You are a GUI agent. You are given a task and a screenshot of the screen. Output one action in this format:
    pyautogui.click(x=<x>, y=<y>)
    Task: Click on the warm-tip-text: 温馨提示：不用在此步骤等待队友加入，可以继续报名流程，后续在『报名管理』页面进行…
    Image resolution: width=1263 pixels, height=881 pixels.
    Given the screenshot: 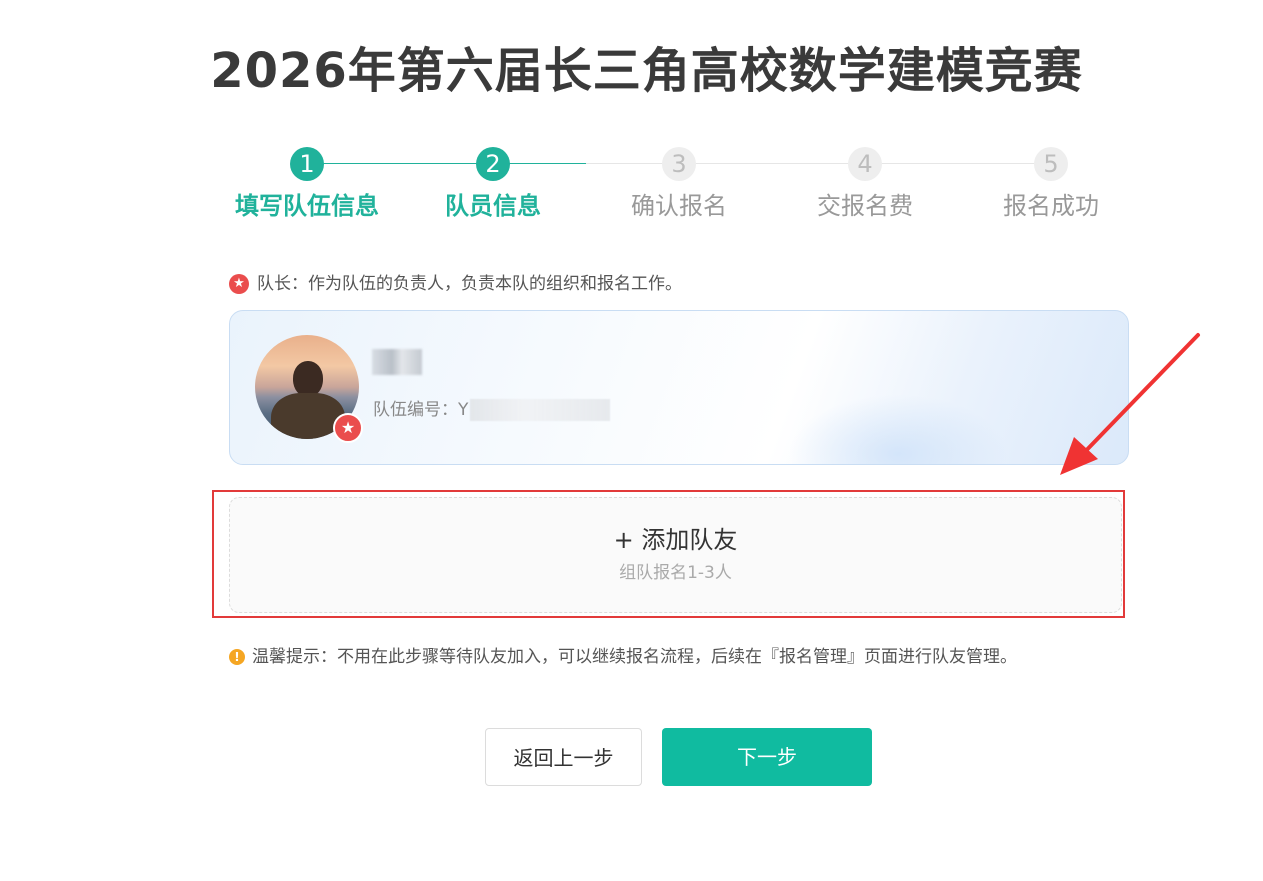 What is the action you would take?
    pyautogui.click(x=634, y=657)
    